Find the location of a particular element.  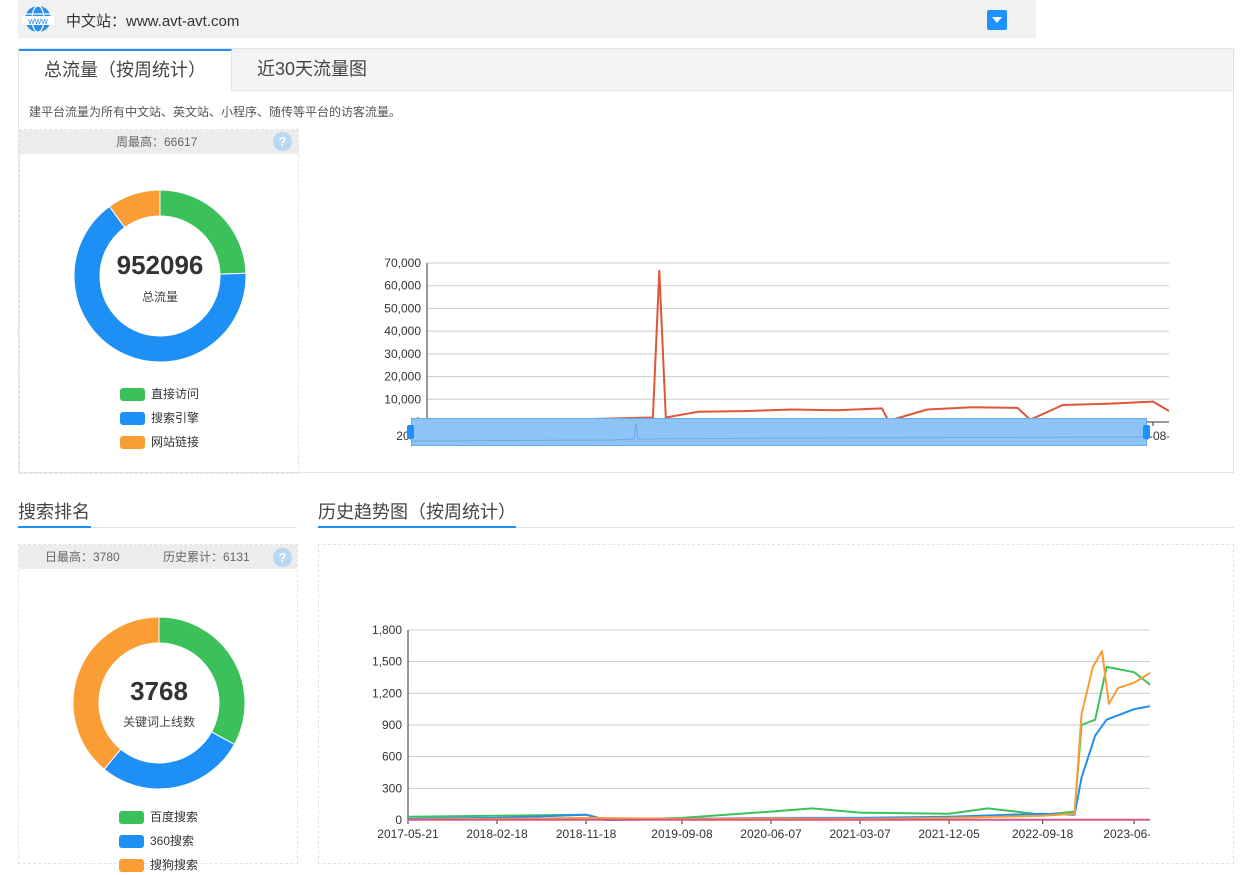

x-tick-label: 2022-09-18 is located at coordinates (1043, 834).